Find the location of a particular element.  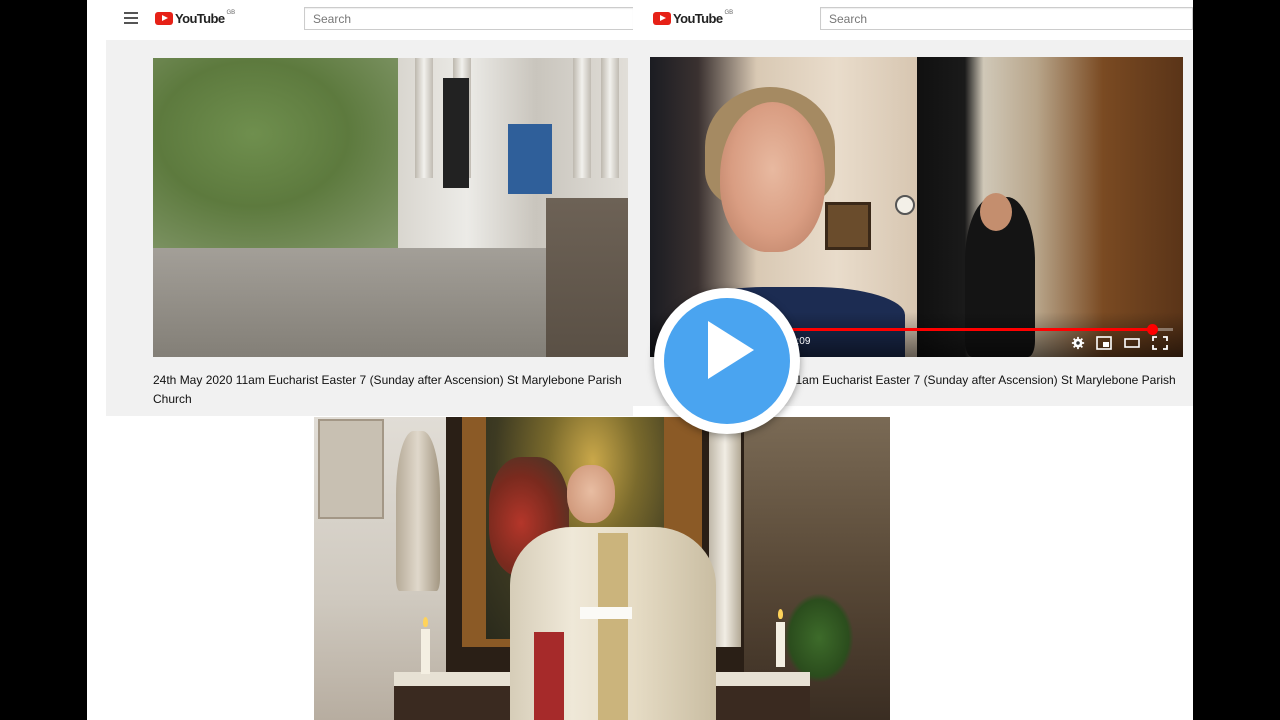

miniplayer-icon is located at coordinates (1104, 343).